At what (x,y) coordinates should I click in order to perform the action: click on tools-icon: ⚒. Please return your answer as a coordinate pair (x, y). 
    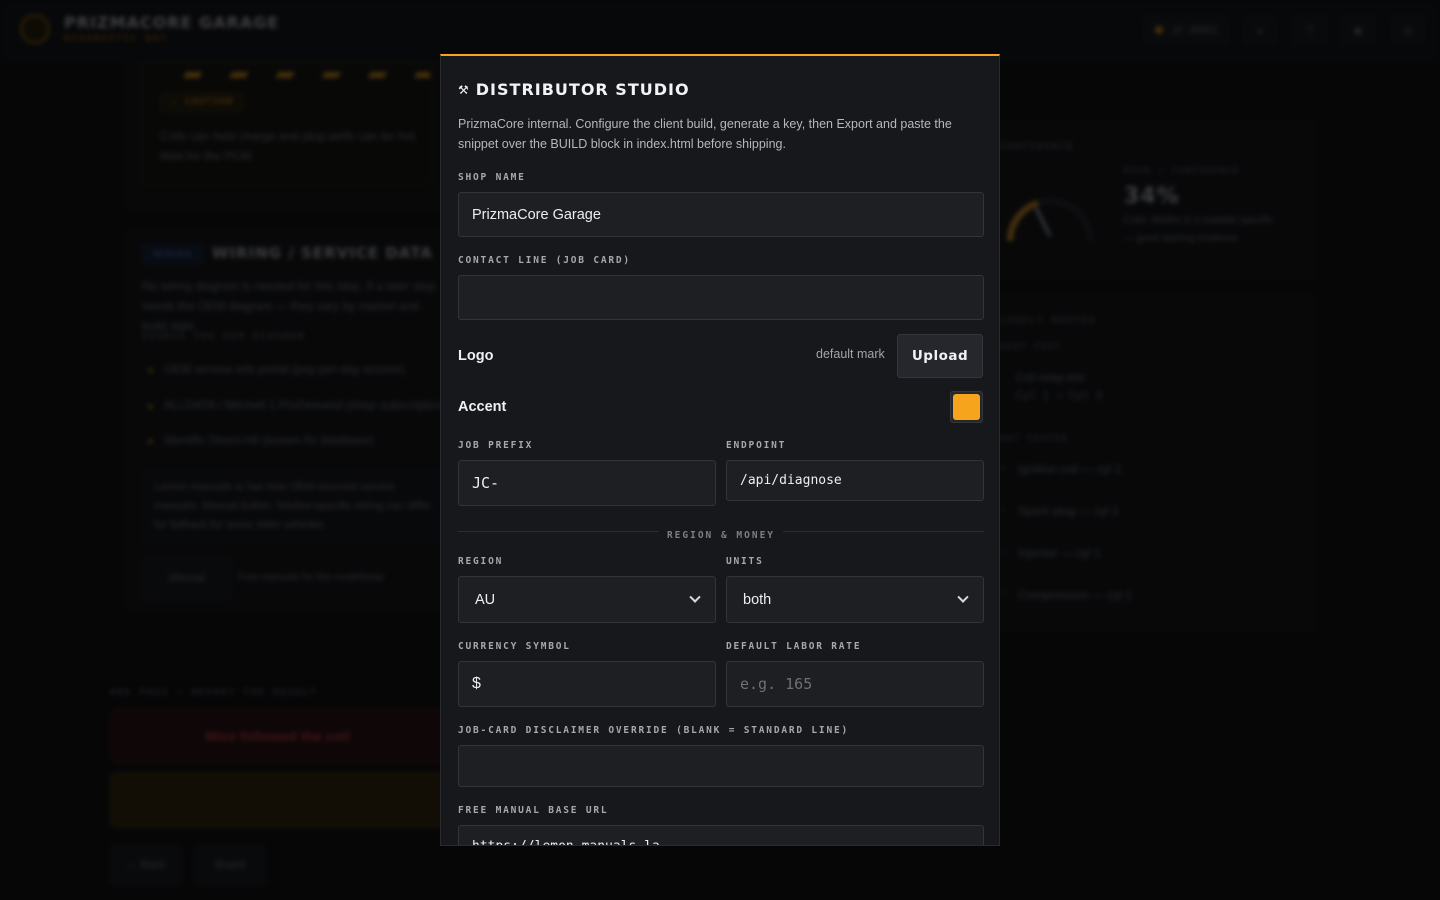
    Looking at the image, I should click on (464, 89).